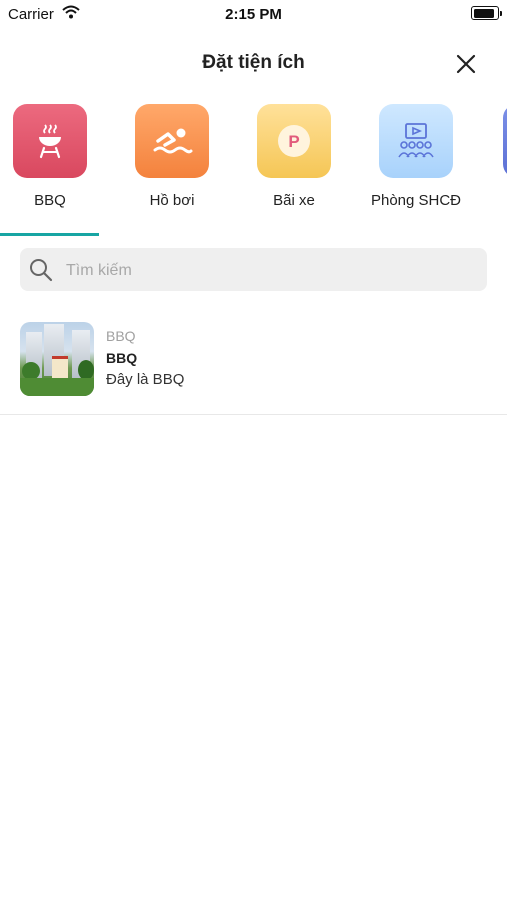  Describe the element at coordinates (172, 141) in the screenshot. I see `swimmer-icon` at that location.